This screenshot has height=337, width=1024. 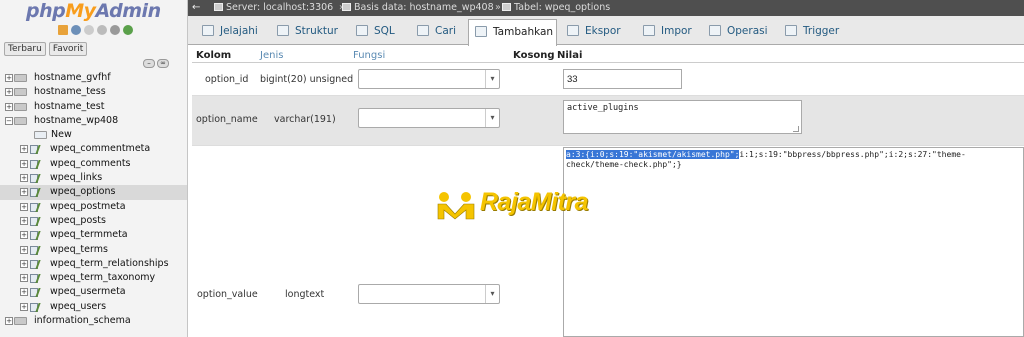 What do you see at coordinates (196, 8) in the screenshot?
I see `back-arrow-icon: ←` at bounding box center [196, 8].